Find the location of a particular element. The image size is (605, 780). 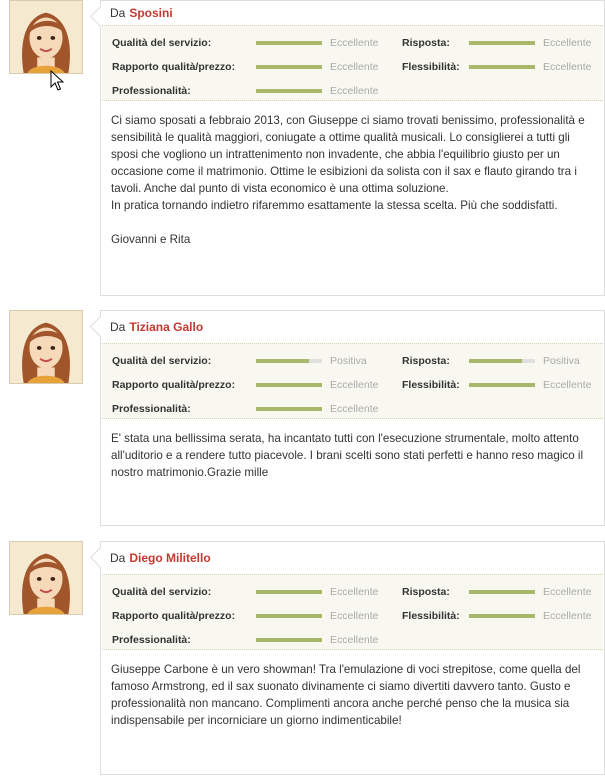

mouse-pointer-icon is located at coordinates (57, 80).